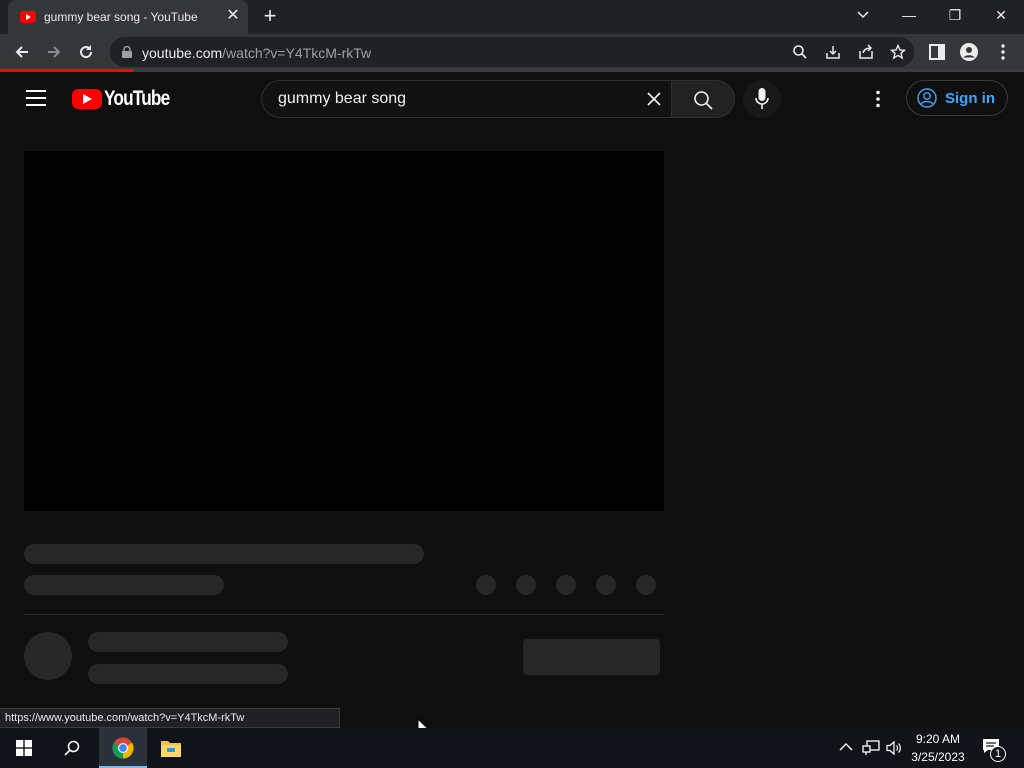 Image resolution: width=1024 pixels, height=768 pixels. What do you see at coordinates (233, 16) in the screenshot?
I see `tab-close-icon: ✕` at bounding box center [233, 16].